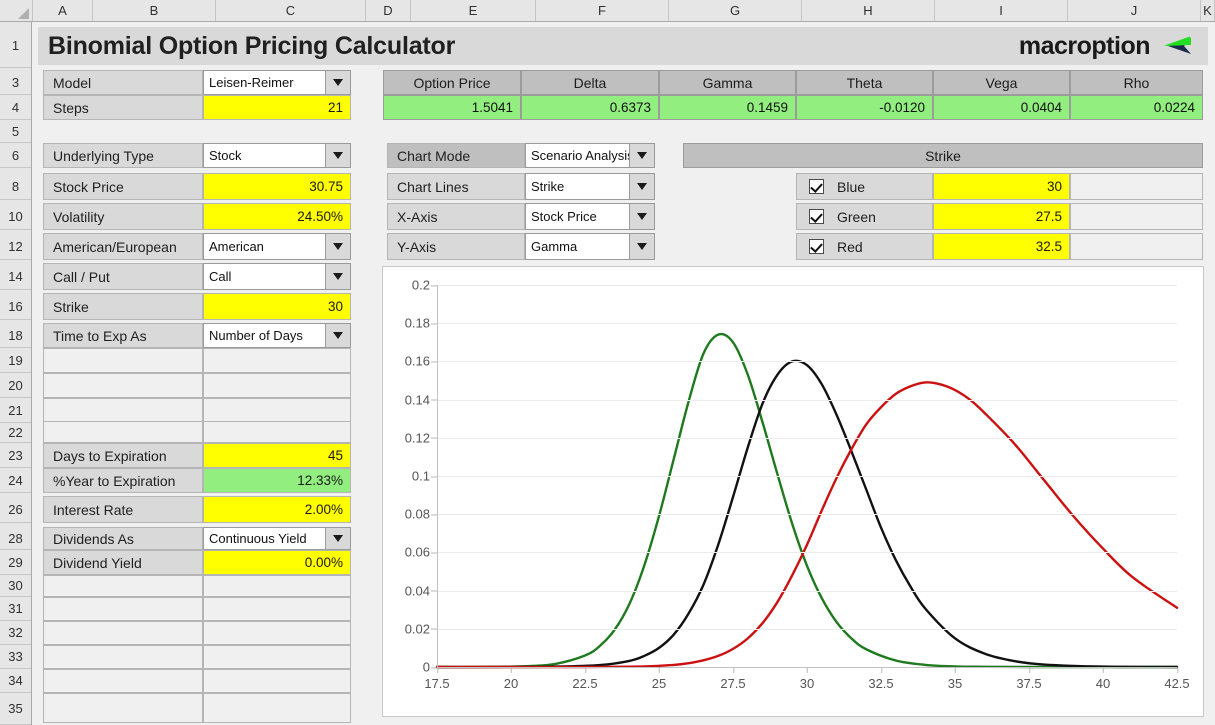  Describe the element at coordinates (15, 82) in the screenshot. I see `row-header-3: 3` at that location.